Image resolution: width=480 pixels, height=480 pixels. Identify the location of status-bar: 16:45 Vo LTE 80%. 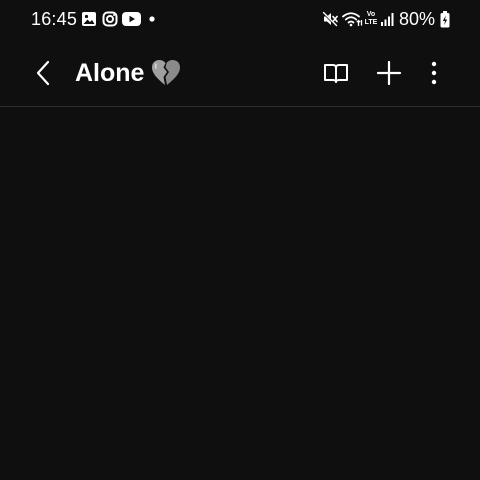
(240, 20).